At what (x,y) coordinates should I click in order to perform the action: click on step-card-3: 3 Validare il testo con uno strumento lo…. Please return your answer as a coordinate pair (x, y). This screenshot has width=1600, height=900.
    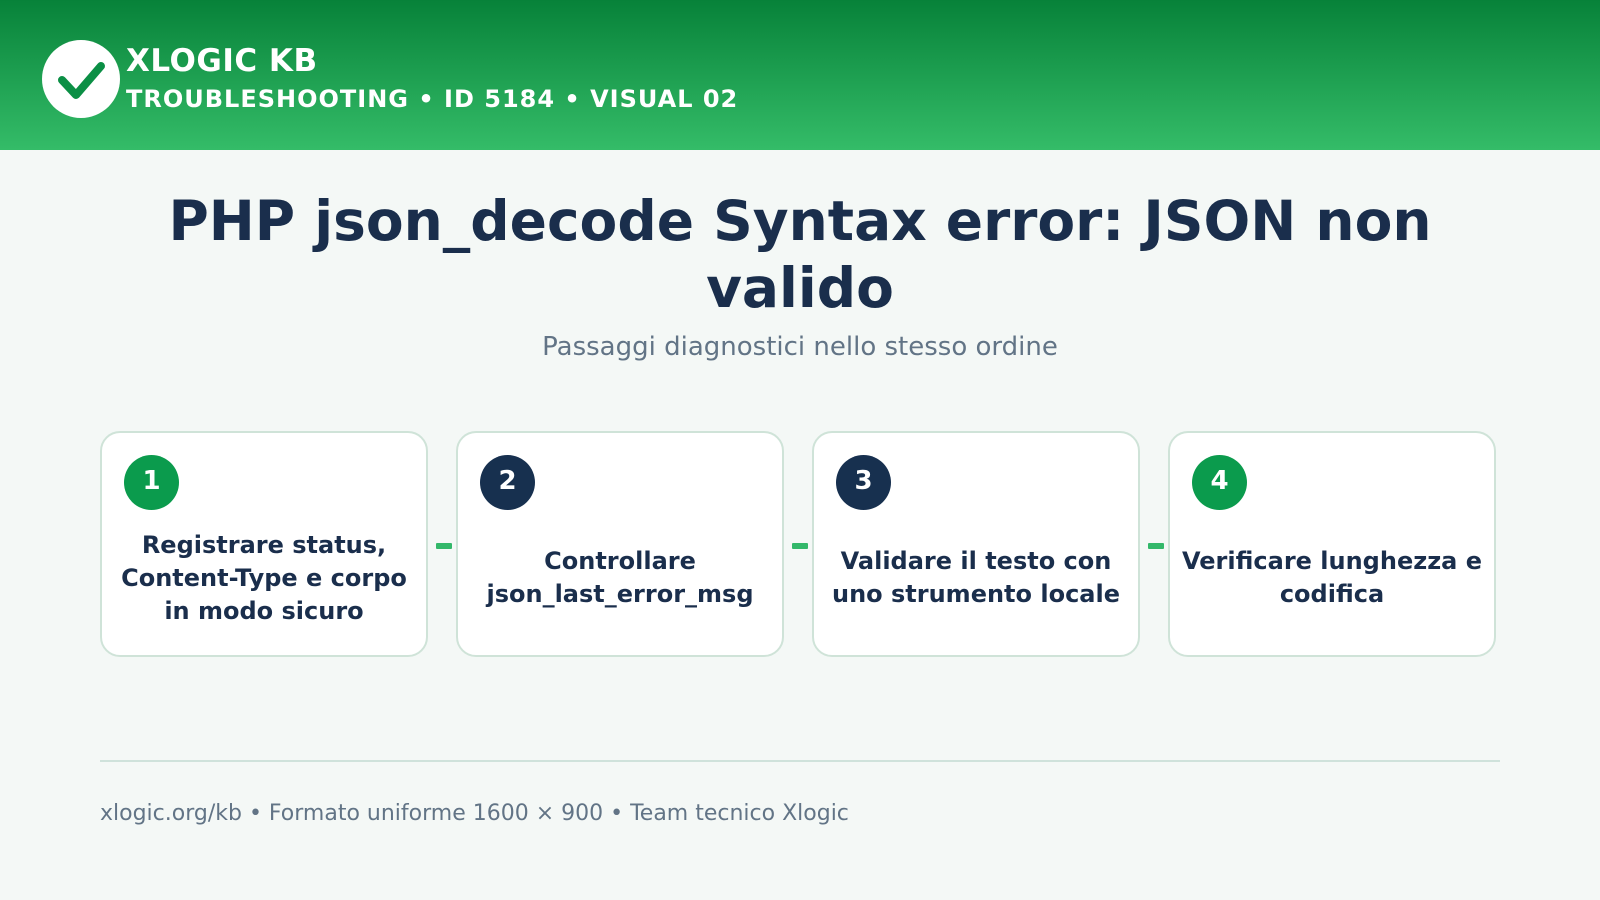
    Looking at the image, I should click on (976, 544).